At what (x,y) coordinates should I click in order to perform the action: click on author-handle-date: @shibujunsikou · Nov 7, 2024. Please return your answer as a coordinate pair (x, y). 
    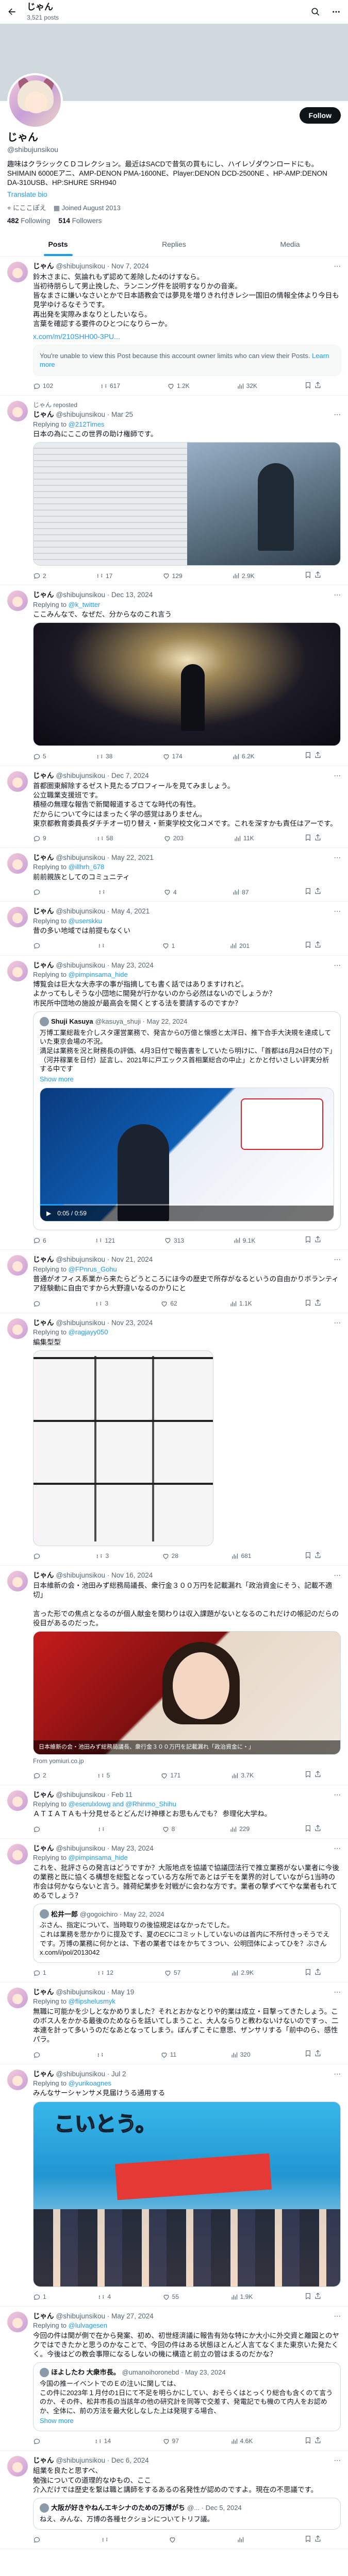
    Looking at the image, I should click on (102, 266).